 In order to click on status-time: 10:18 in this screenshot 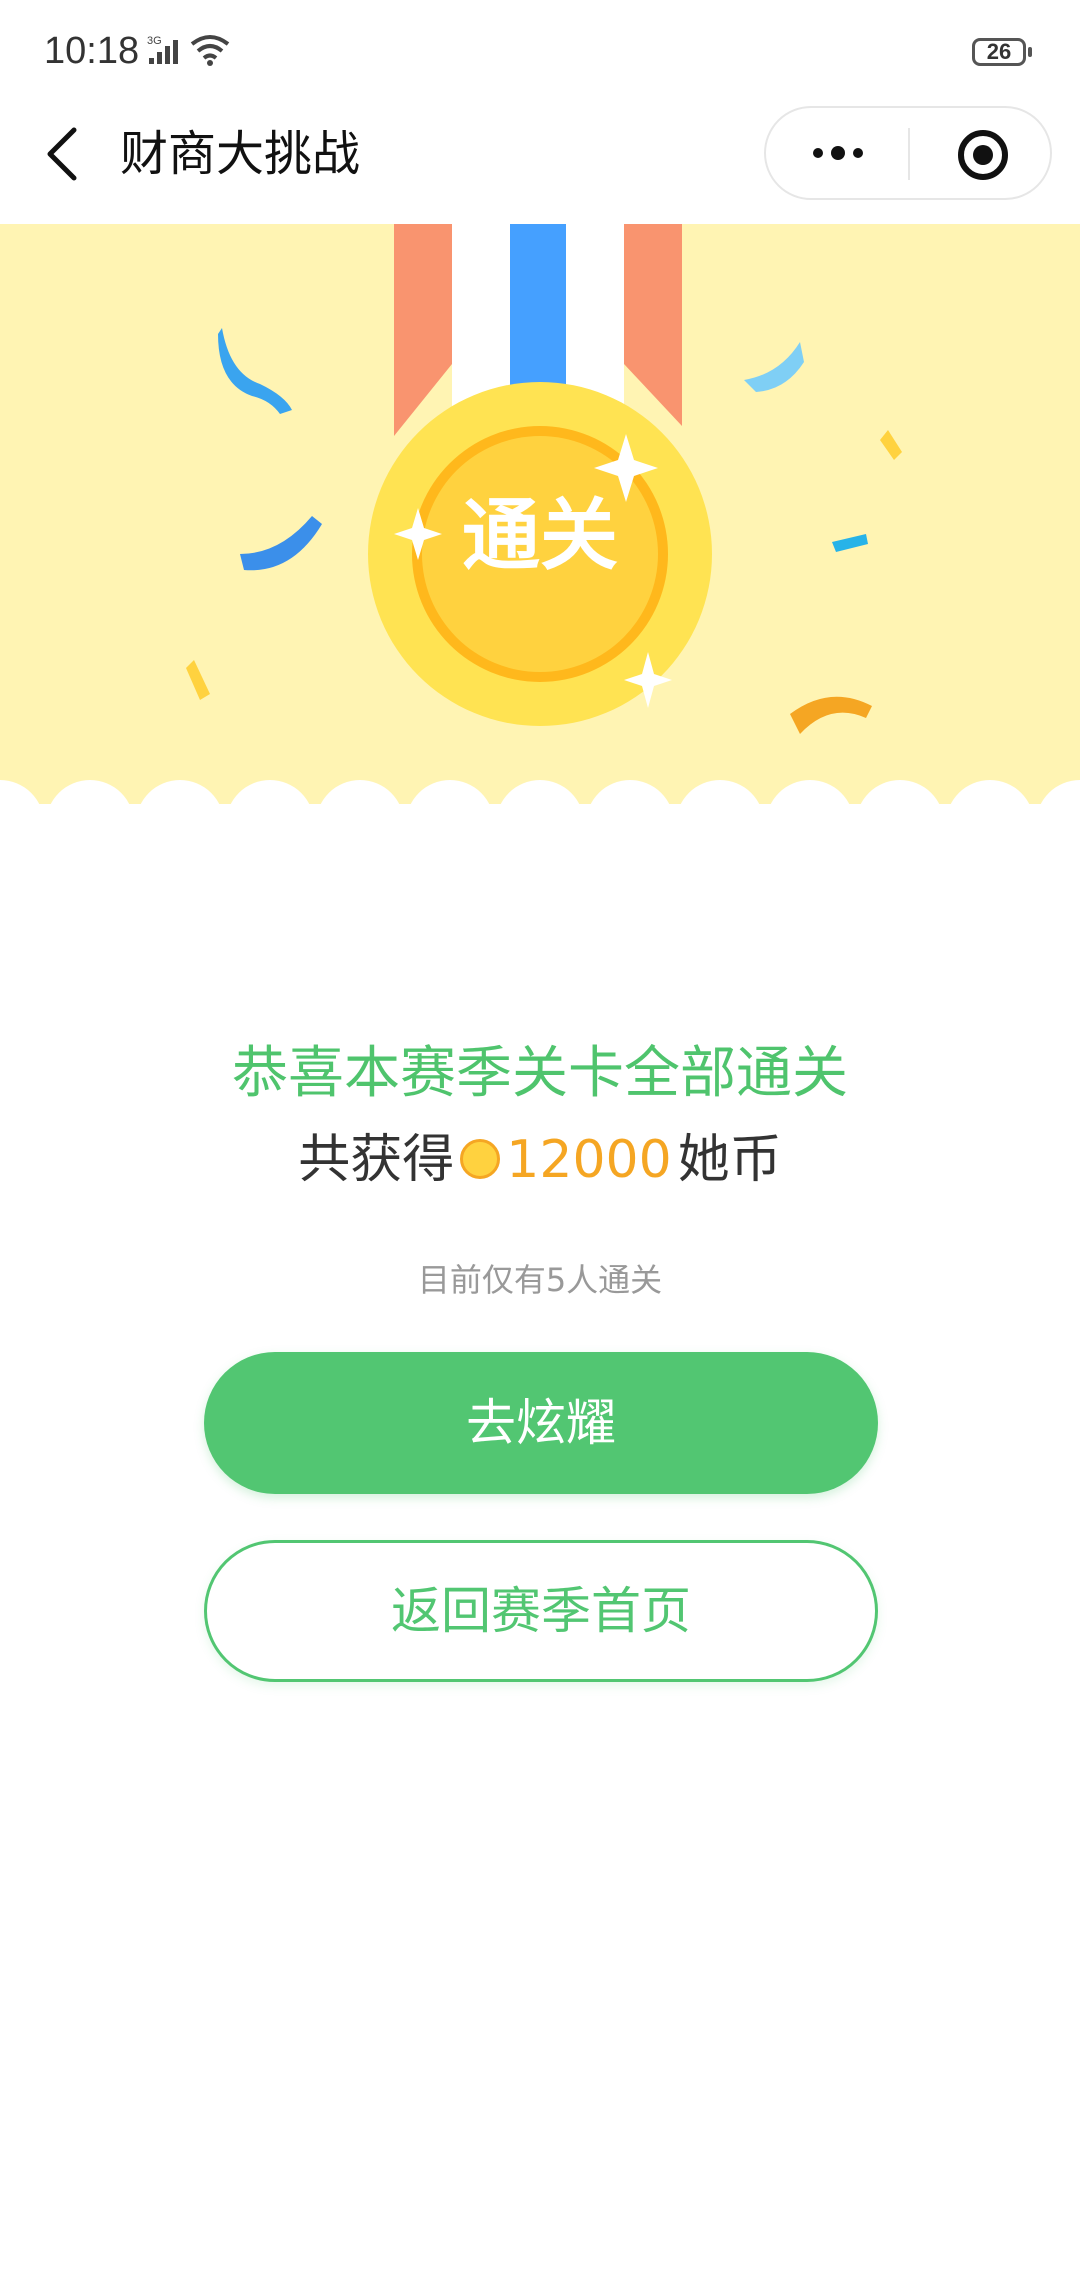, I will do `click(92, 51)`.